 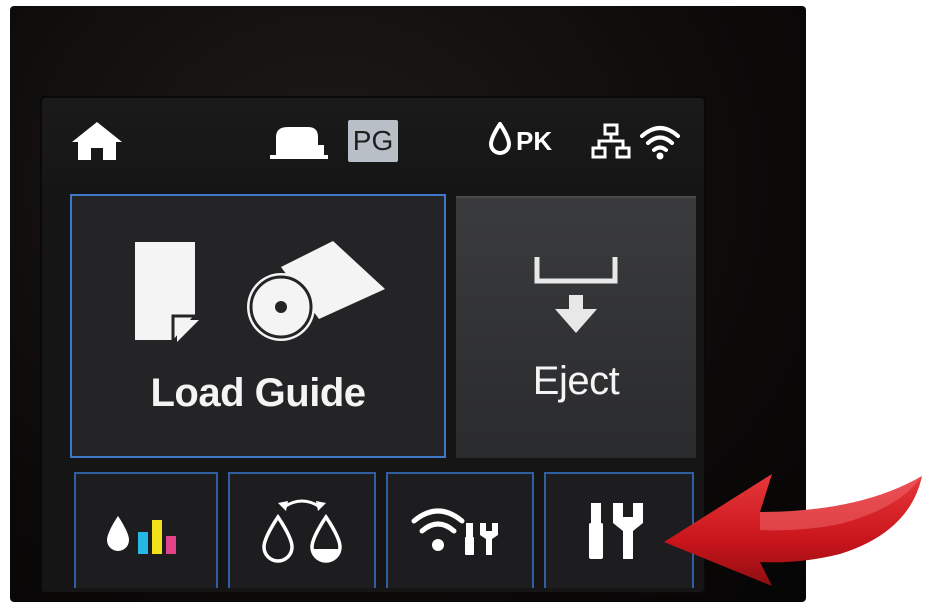 What do you see at coordinates (500, 140) in the screenshot?
I see `ink-drop-icon` at bounding box center [500, 140].